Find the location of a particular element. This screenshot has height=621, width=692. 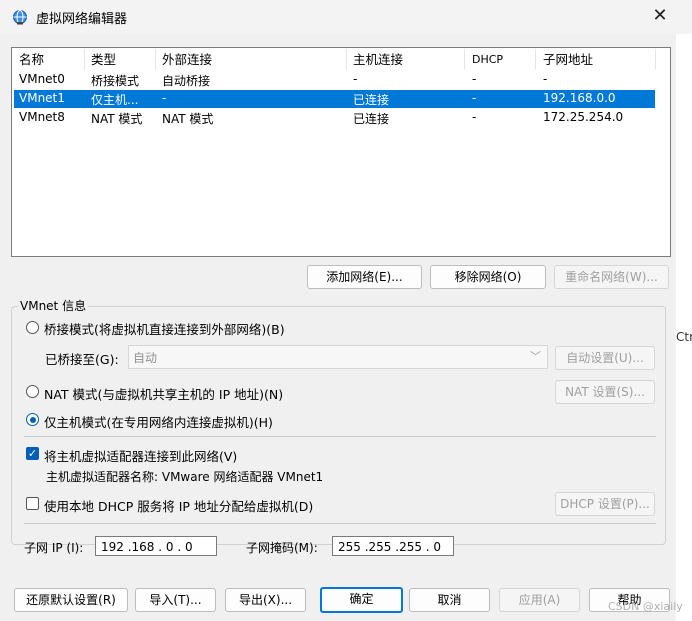

cell-name: VMnet8 is located at coordinates (42, 117).